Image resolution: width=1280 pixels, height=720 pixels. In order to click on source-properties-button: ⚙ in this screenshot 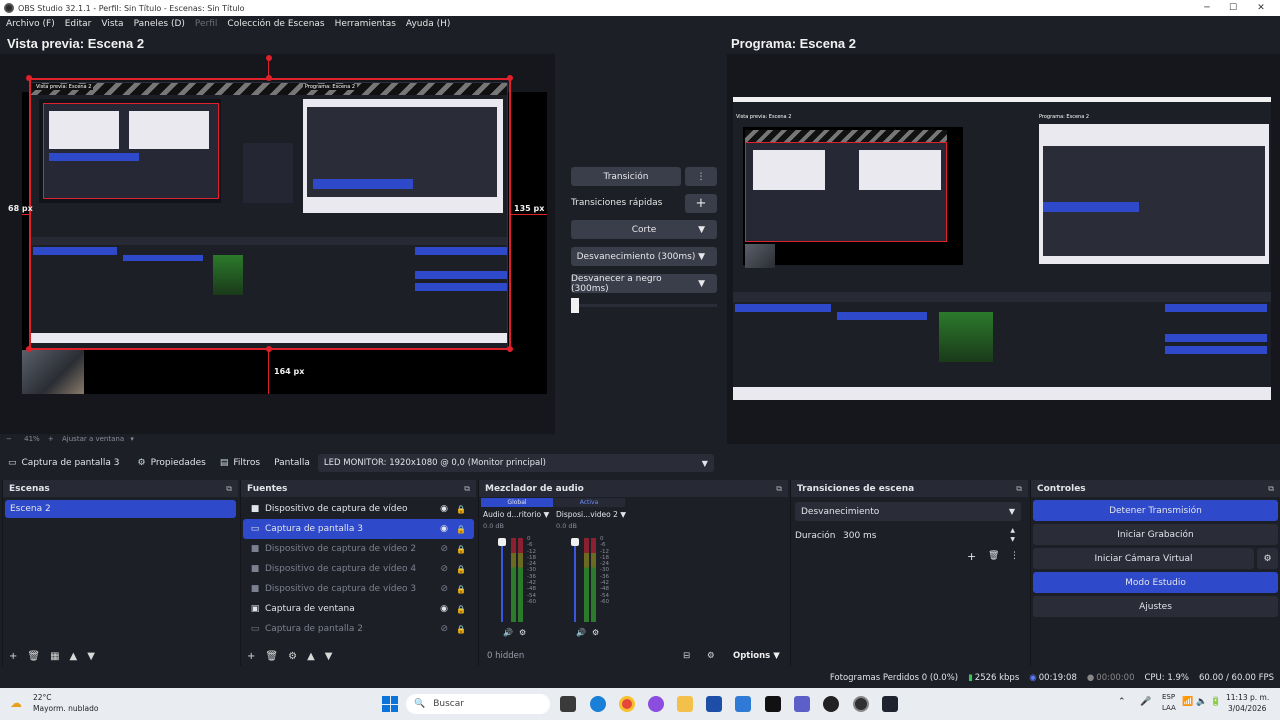, I will do `click(292, 656)`.